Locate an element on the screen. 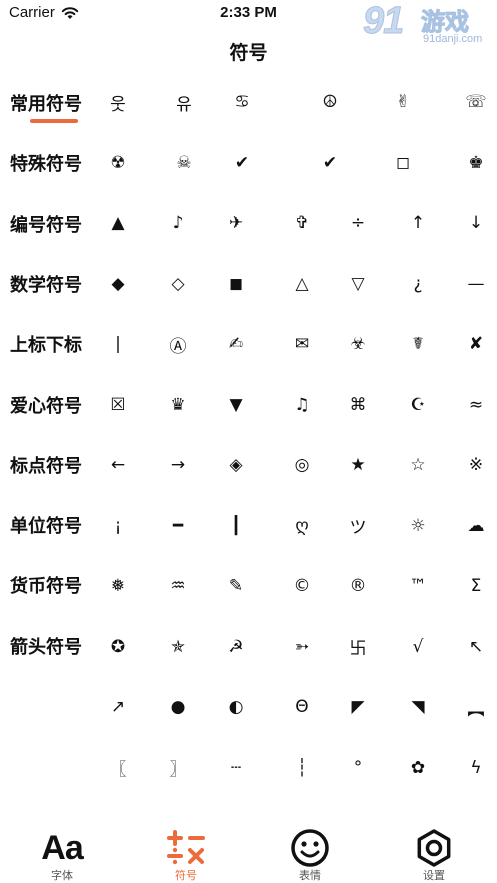  symbol-cell: ✪ is located at coordinates (118, 647).